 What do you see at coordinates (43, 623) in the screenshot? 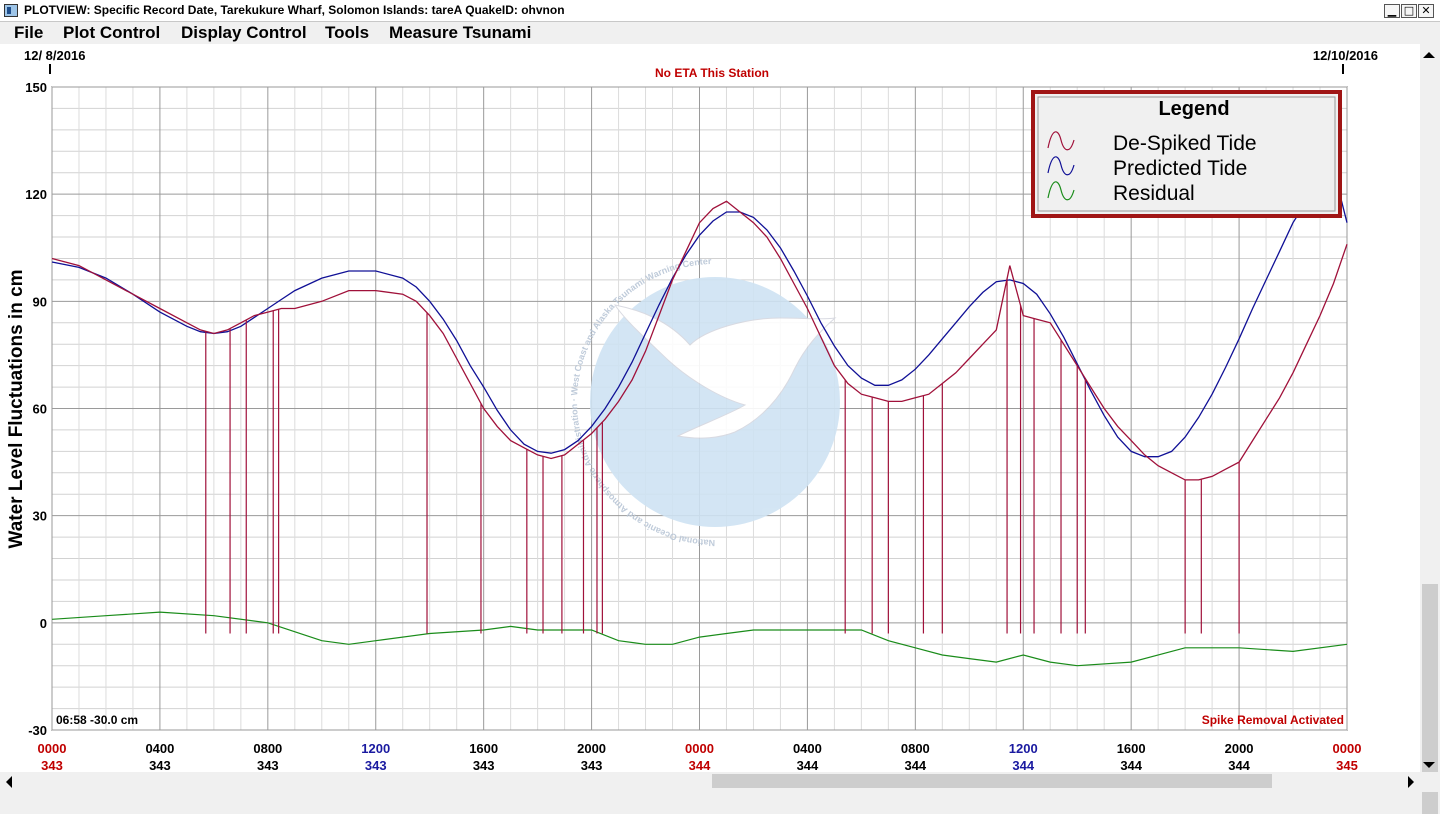
I see `y-tick-label: 0` at bounding box center [43, 623].